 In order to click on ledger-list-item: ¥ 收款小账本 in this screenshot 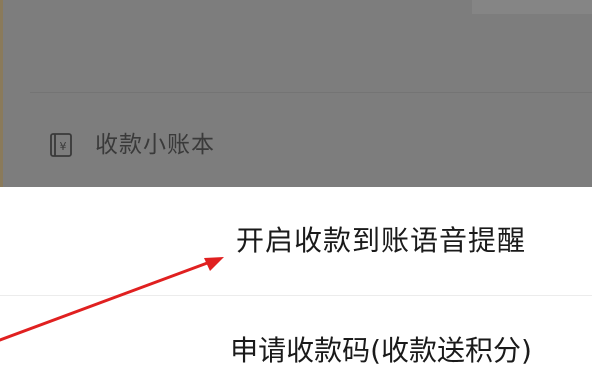, I will do `click(296, 145)`.